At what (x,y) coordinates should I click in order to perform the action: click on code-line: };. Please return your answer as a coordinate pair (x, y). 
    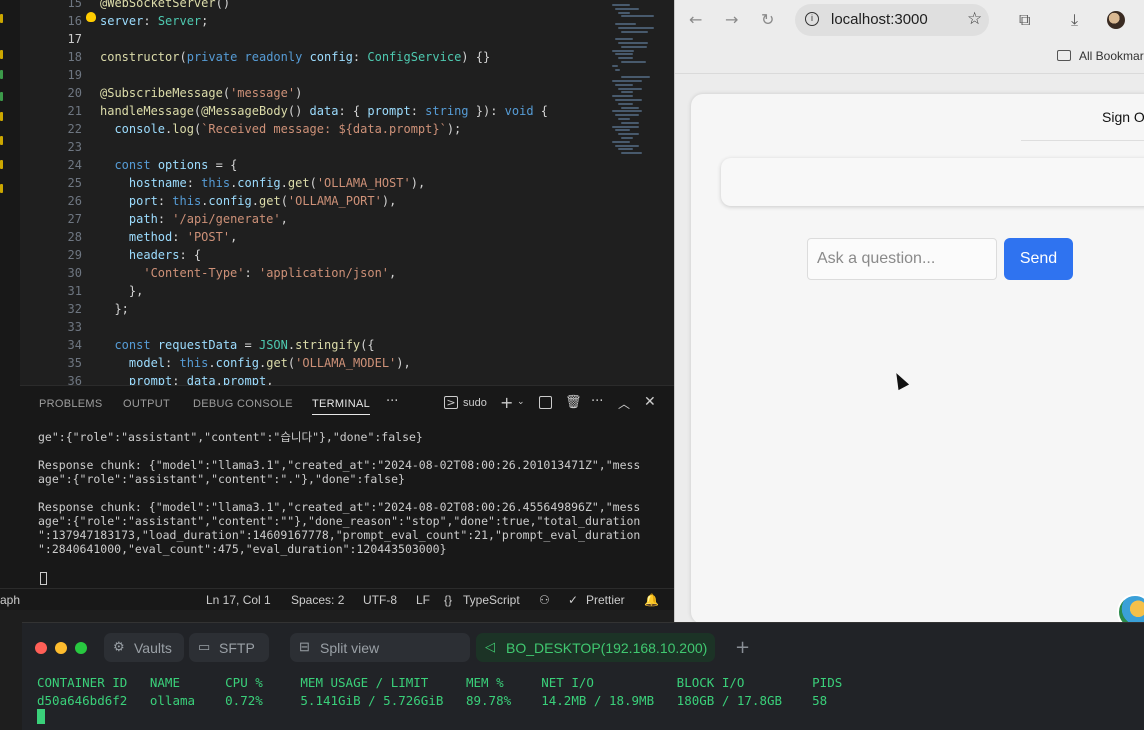
    Looking at the image, I should click on (114, 309).